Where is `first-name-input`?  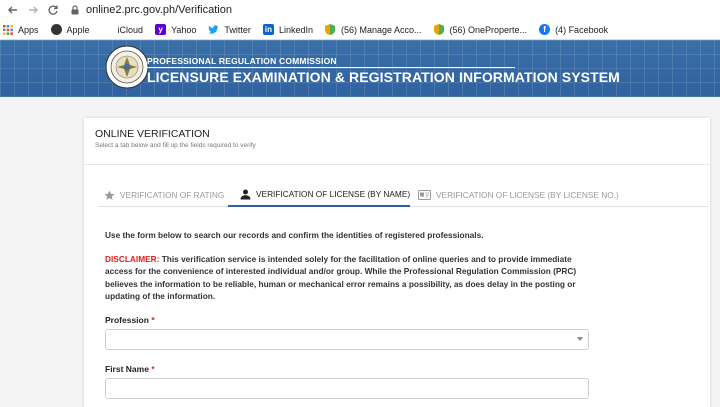 first-name-input is located at coordinates (347, 388).